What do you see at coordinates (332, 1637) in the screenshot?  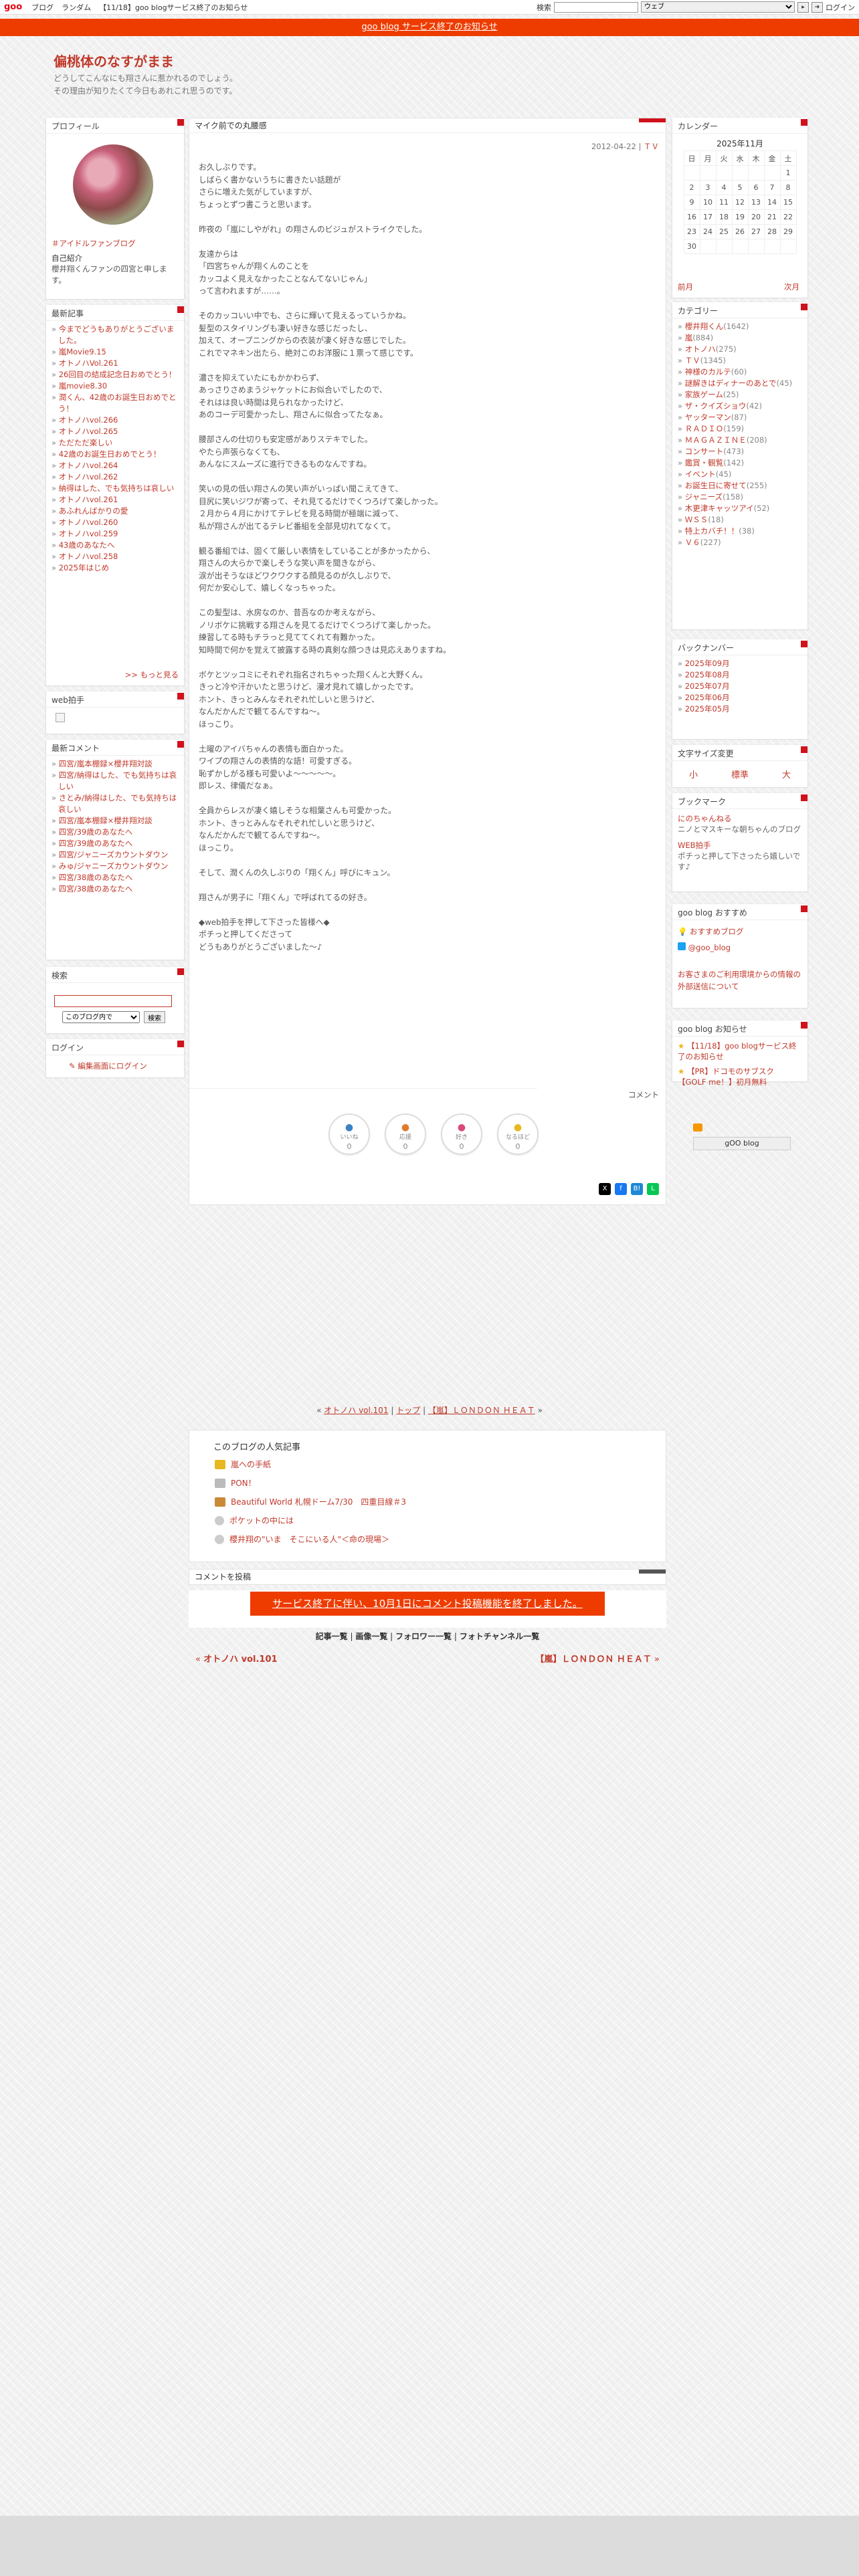 I see `post-list-link: 記事一覧` at bounding box center [332, 1637].